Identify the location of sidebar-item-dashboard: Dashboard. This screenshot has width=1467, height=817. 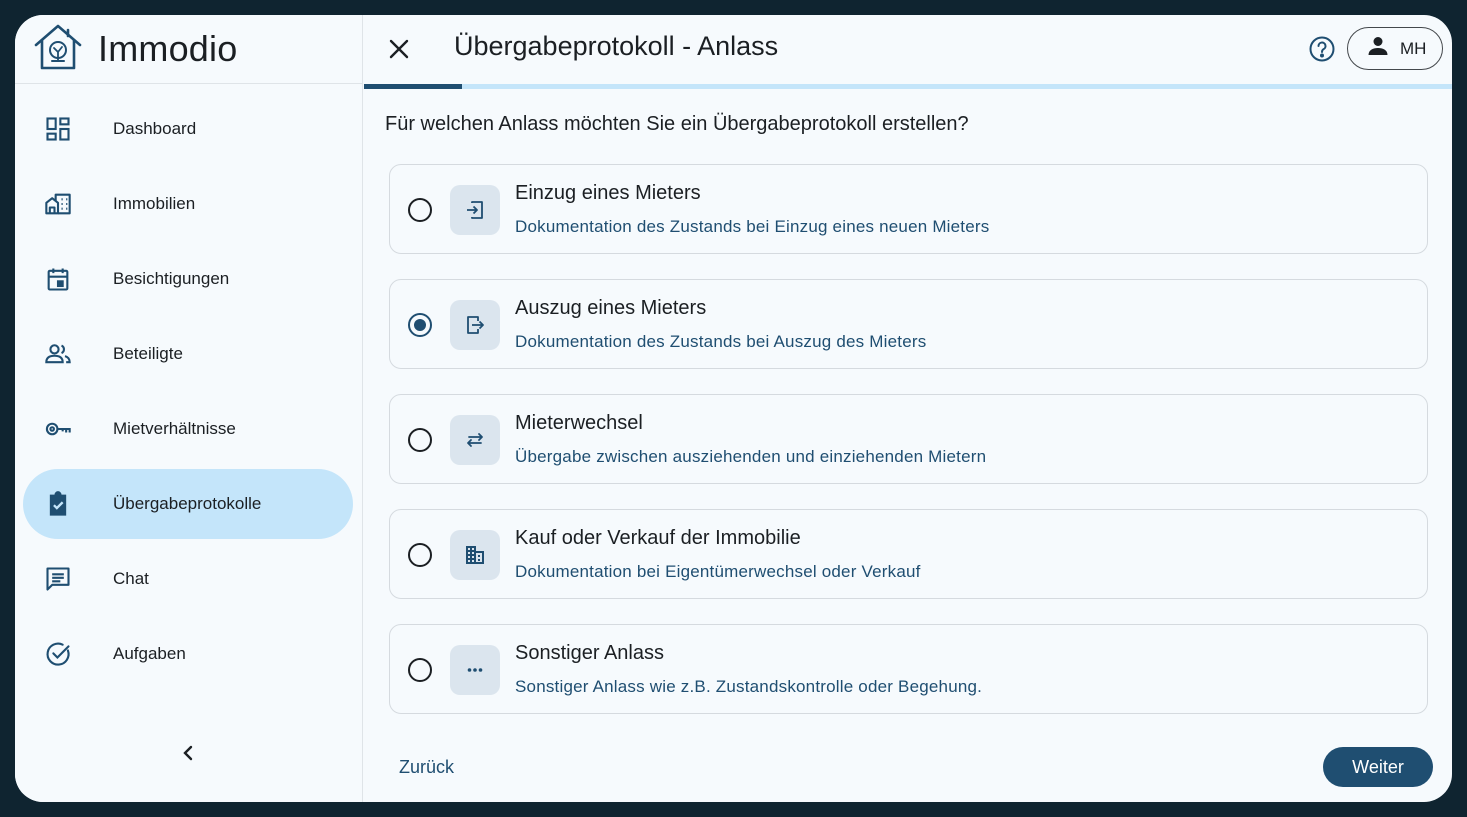
(188, 129).